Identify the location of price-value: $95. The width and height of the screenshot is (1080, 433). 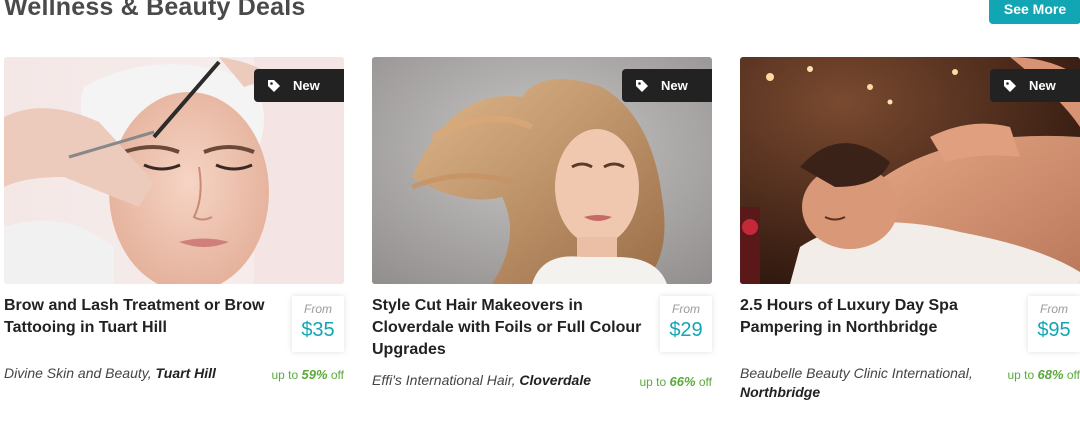
(1054, 330).